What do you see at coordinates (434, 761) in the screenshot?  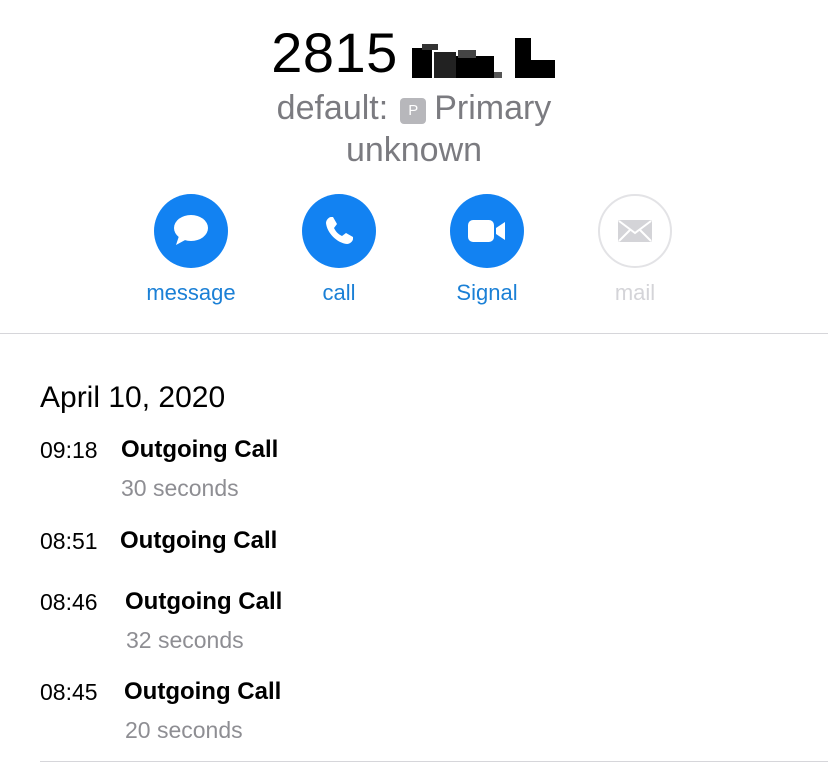 I see `bottom-divider` at bounding box center [434, 761].